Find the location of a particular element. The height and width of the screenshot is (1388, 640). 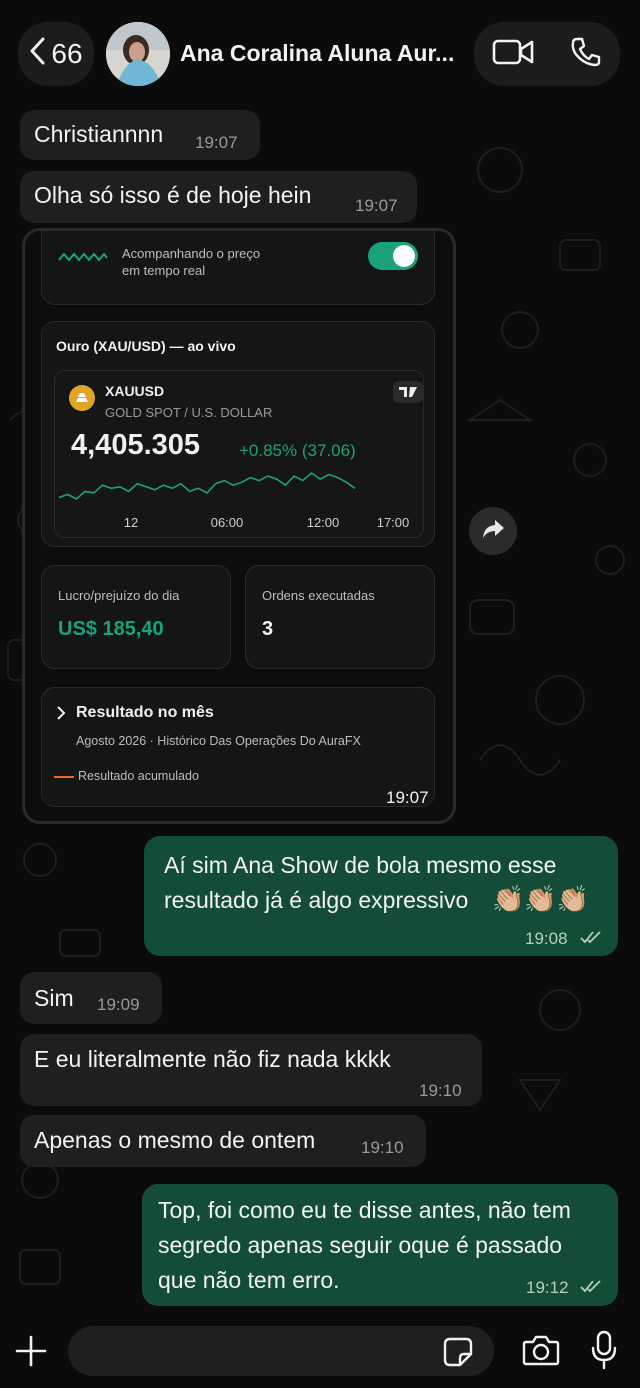

x-tick-label: 06:00 is located at coordinates (227, 522).